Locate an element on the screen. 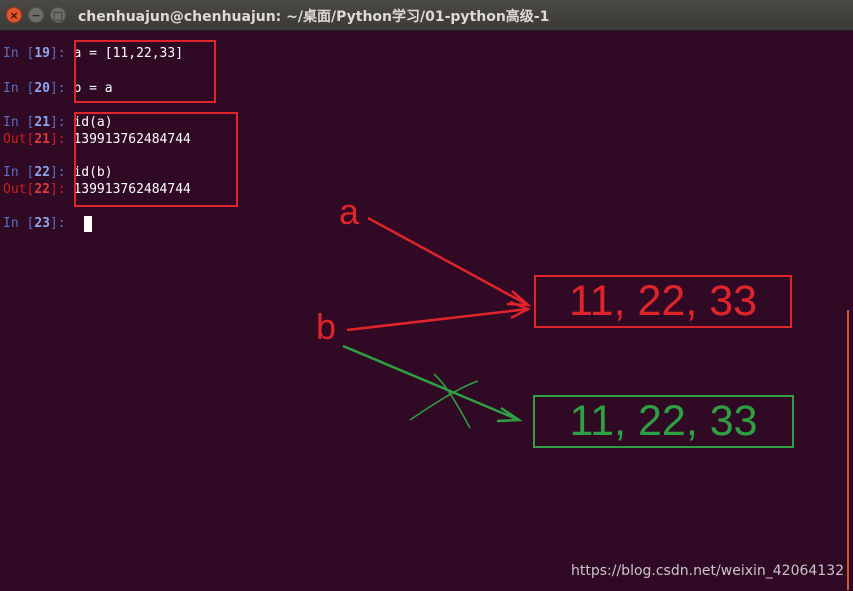 This screenshot has width=853, height=591. label-a: a is located at coordinates (349, 211).